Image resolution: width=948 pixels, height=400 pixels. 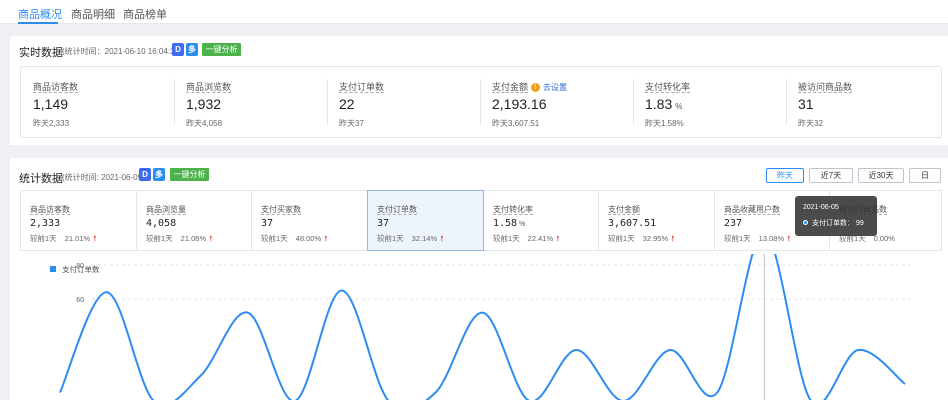 What do you see at coordinates (425, 220) in the screenshot?
I see `stats-metric-active: 支付订单数 37 较前1天 32.14% 🠕` at bounding box center [425, 220].